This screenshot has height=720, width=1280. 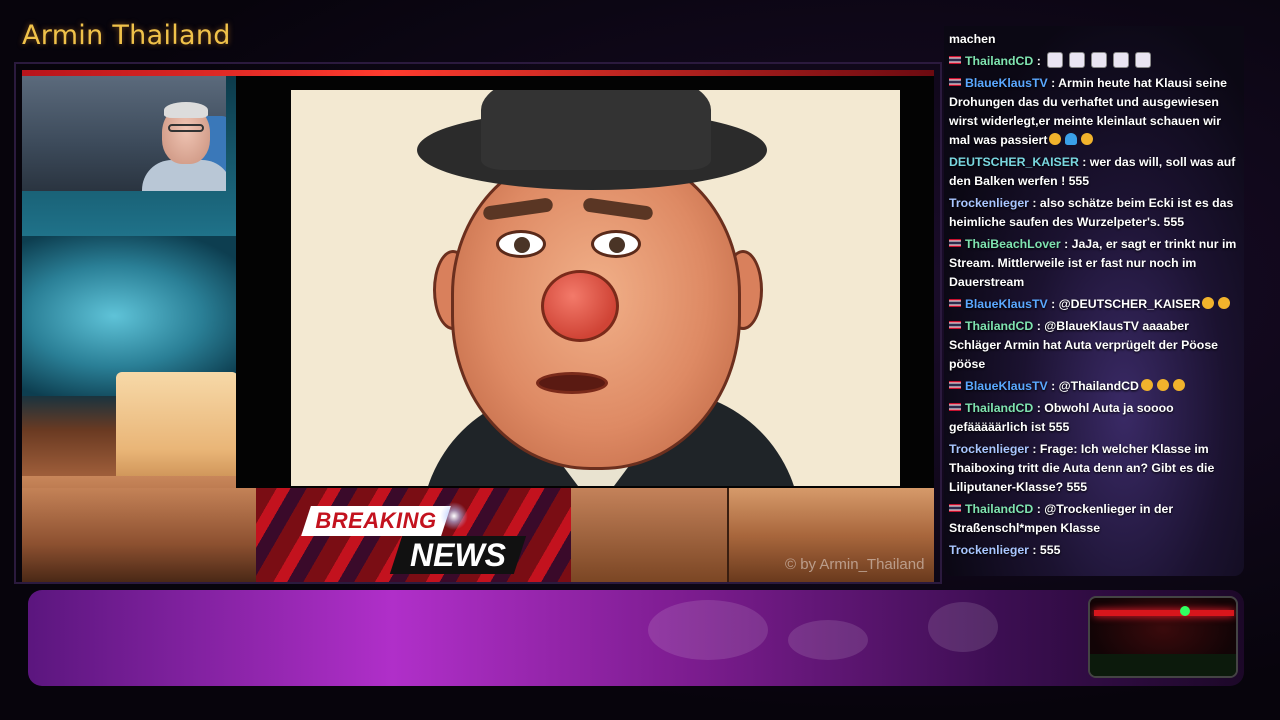 I want to click on chat-username: DEUTSCHER_KAISER, so click(x=1014, y=162).